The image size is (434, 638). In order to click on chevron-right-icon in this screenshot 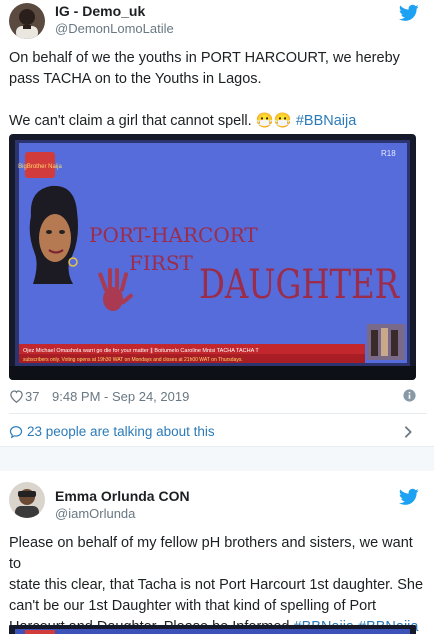, I will do `click(408, 432)`.